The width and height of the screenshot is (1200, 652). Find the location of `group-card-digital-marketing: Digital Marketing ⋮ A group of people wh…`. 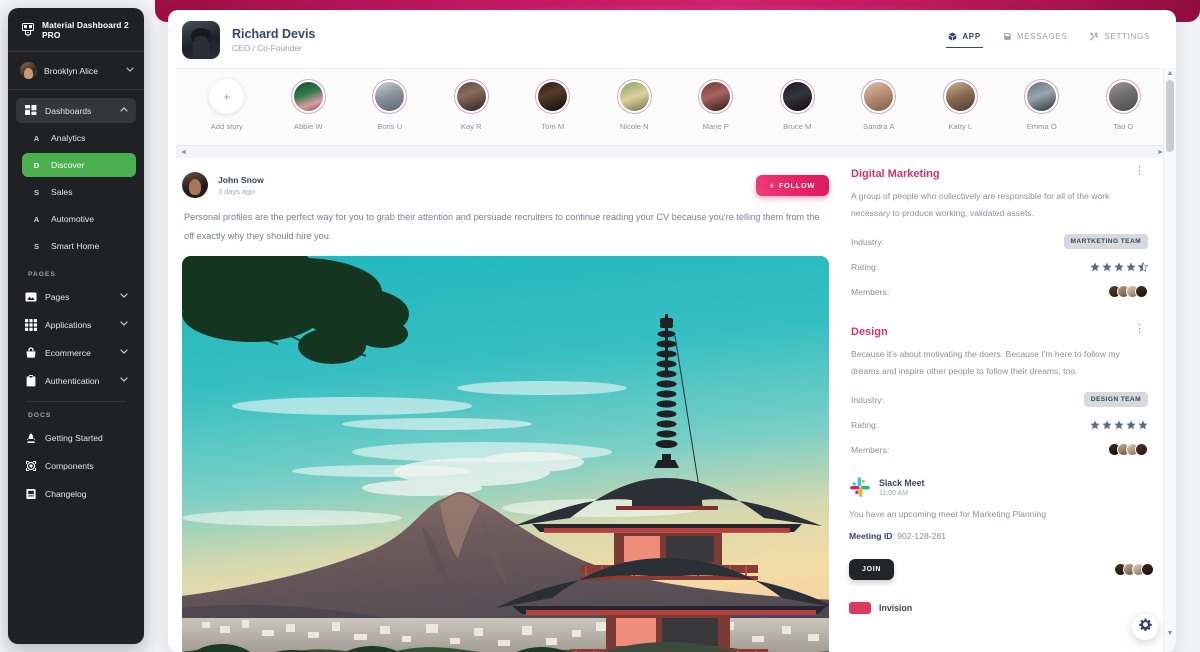

group-card-digital-marketing: Digital Marketing ⋮ A group of people wh… is located at coordinates (1001, 232).